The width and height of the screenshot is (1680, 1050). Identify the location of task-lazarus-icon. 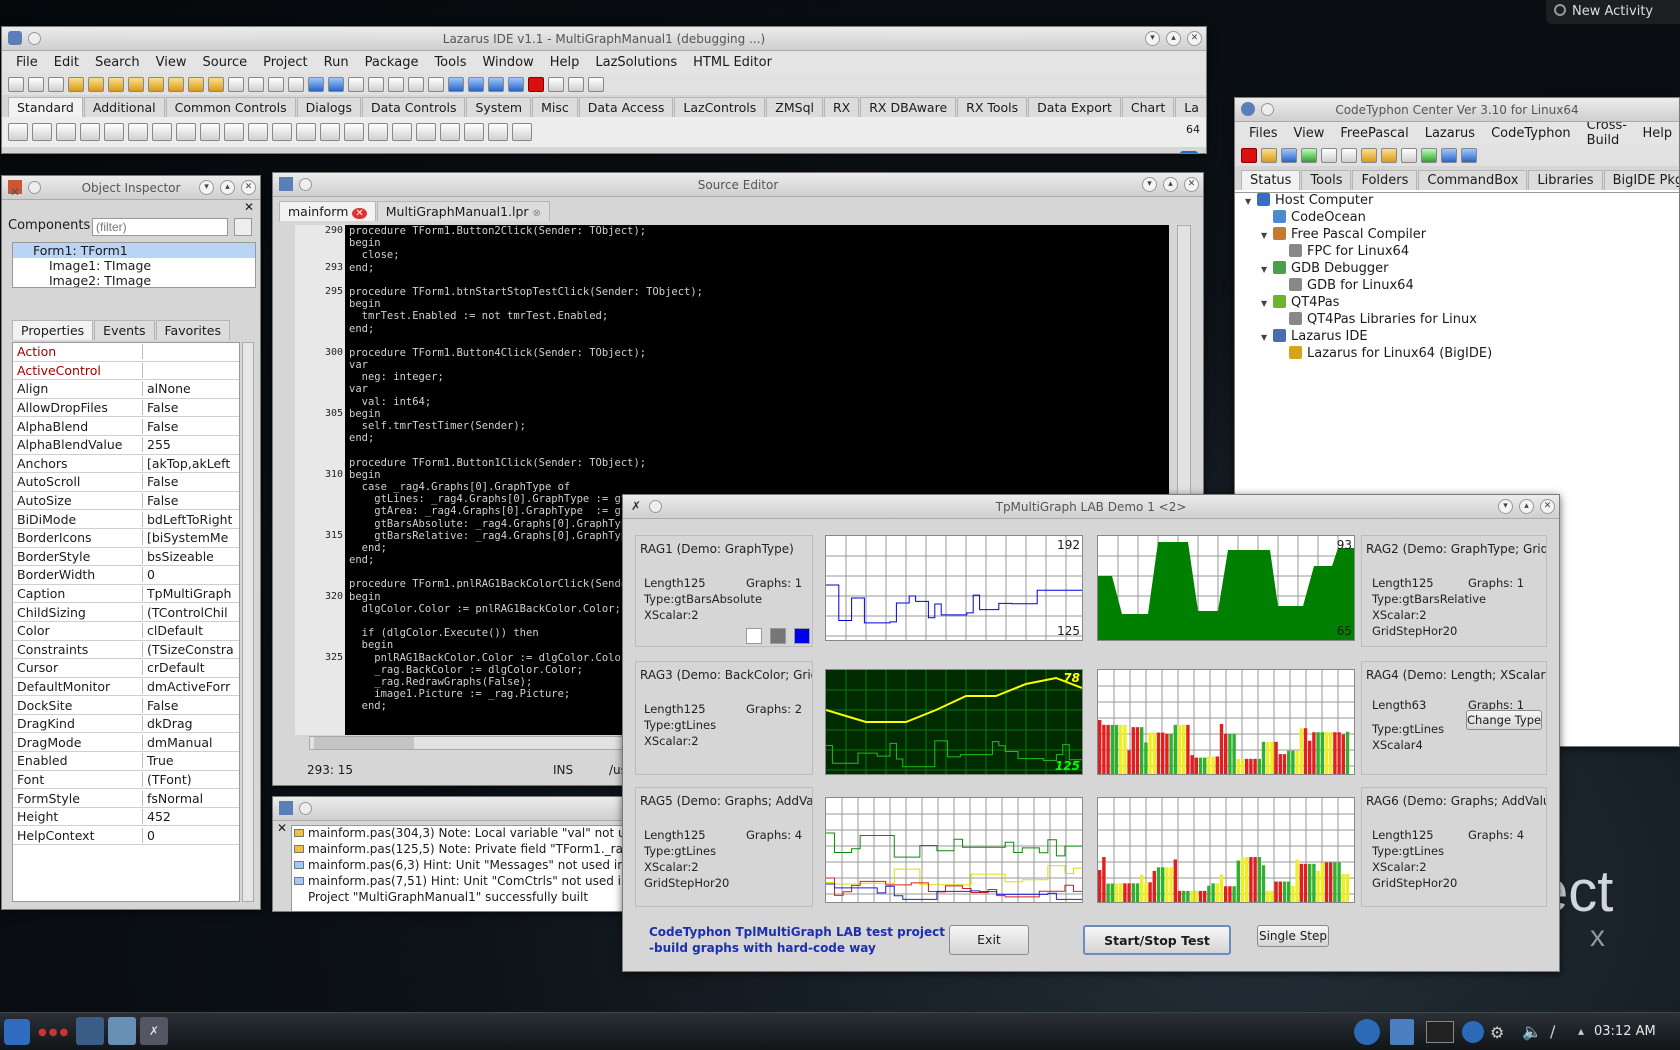
(122, 1031).